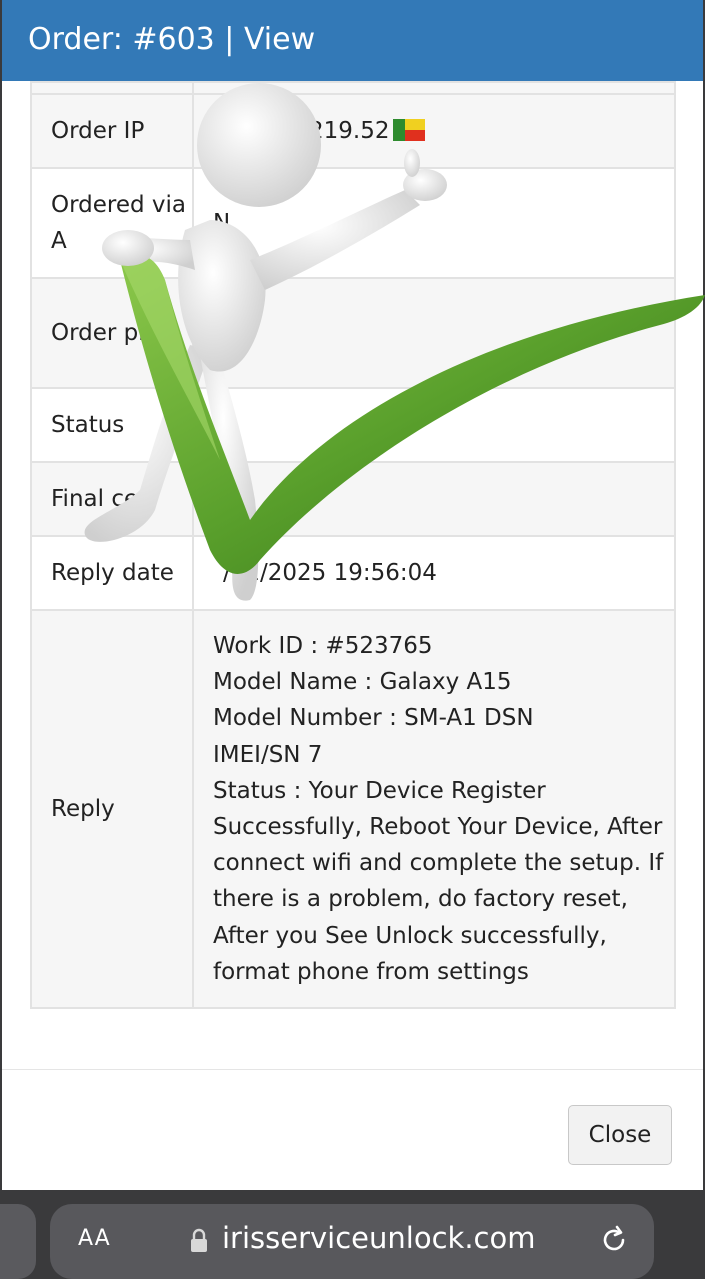 This screenshot has width=705, height=1279. What do you see at coordinates (94, 1238) in the screenshot?
I see `text-size-button: AA` at bounding box center [94, 1238].